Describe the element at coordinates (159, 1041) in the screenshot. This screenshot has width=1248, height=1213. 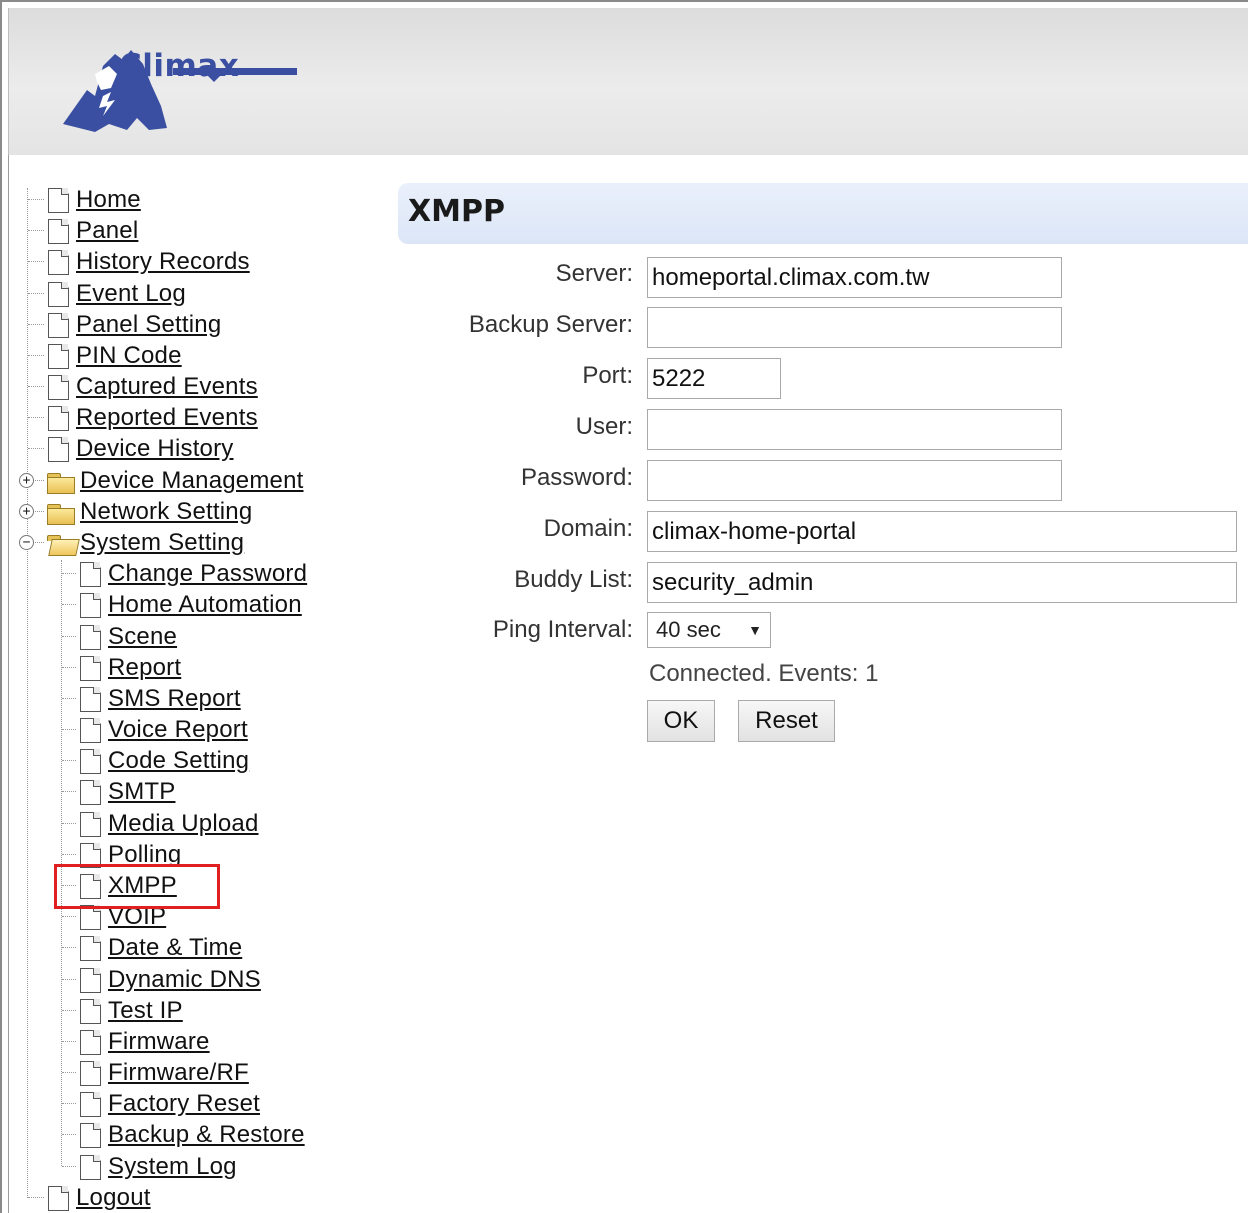
I see `tree-item-label: Firmware` at that location.